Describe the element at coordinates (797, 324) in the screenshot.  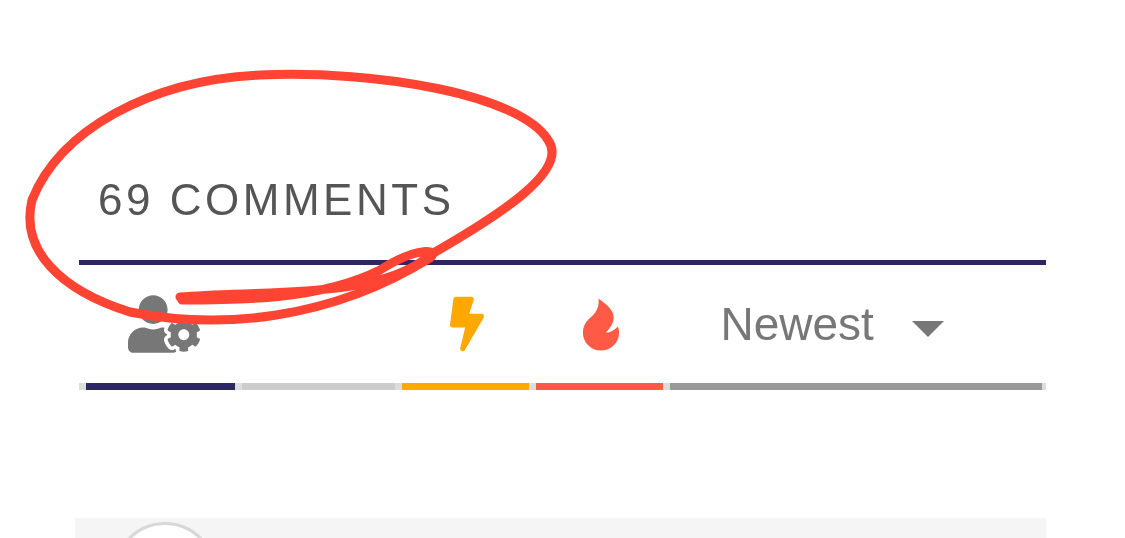
I see `sort-label: Newest` at that location.